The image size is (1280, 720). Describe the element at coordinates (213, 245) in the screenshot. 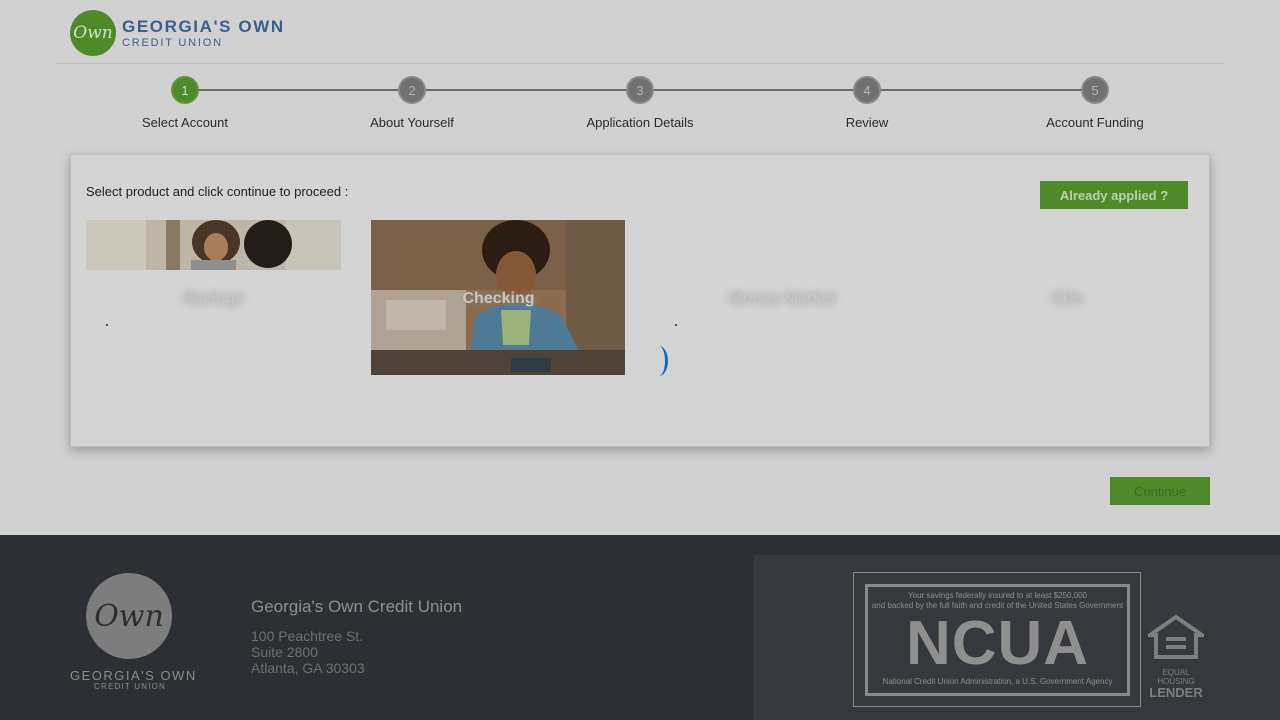

I see `savings-image` at that location.